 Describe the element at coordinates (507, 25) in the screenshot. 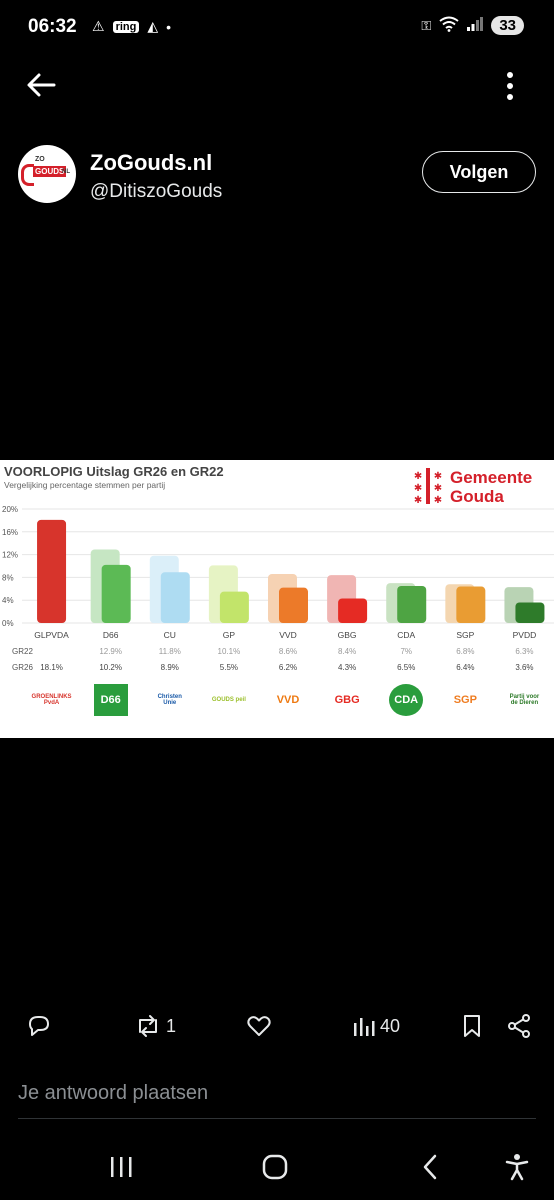

I see `battery-indicator: 33` at that location.